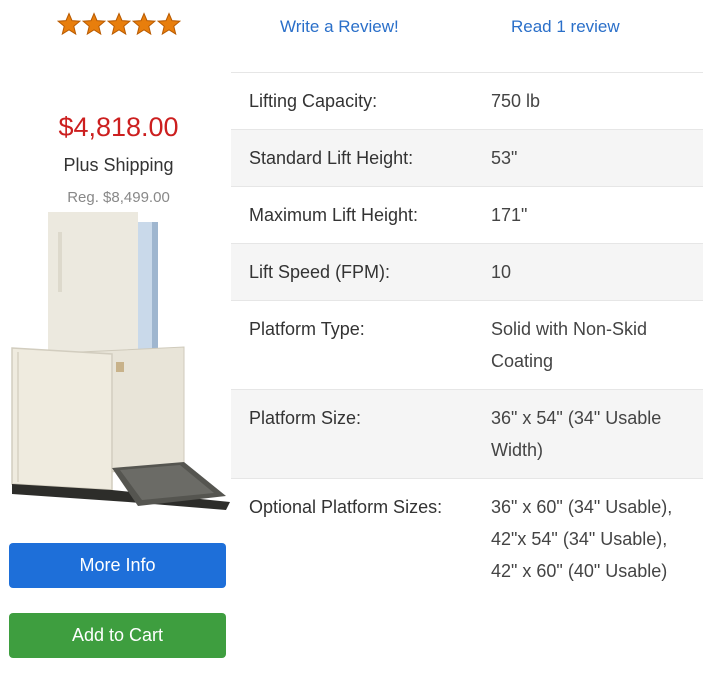 This screenshot has height=689, width=703. Describe the element at coordinates (587, 272) in the screenshot. I see `spec-value: 10` at that location.